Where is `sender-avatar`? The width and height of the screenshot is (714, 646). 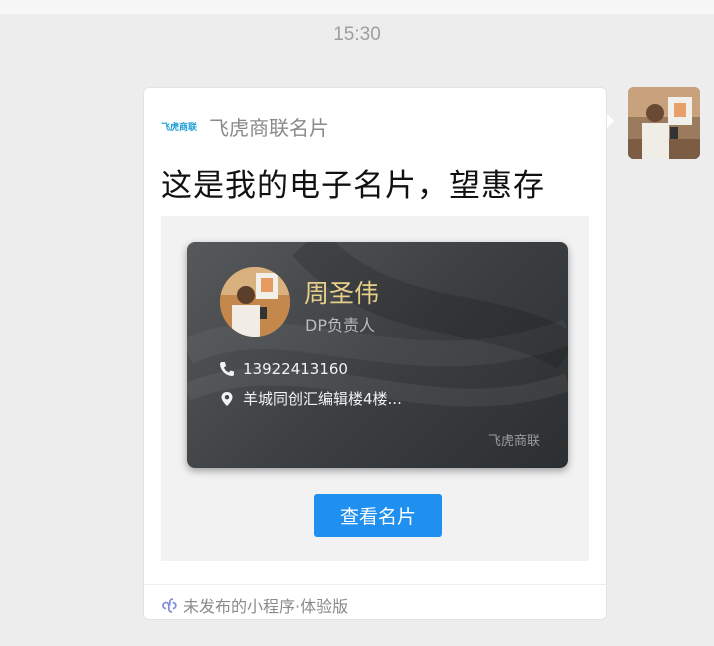 sender-avatar is located at coordinates (664, 123).